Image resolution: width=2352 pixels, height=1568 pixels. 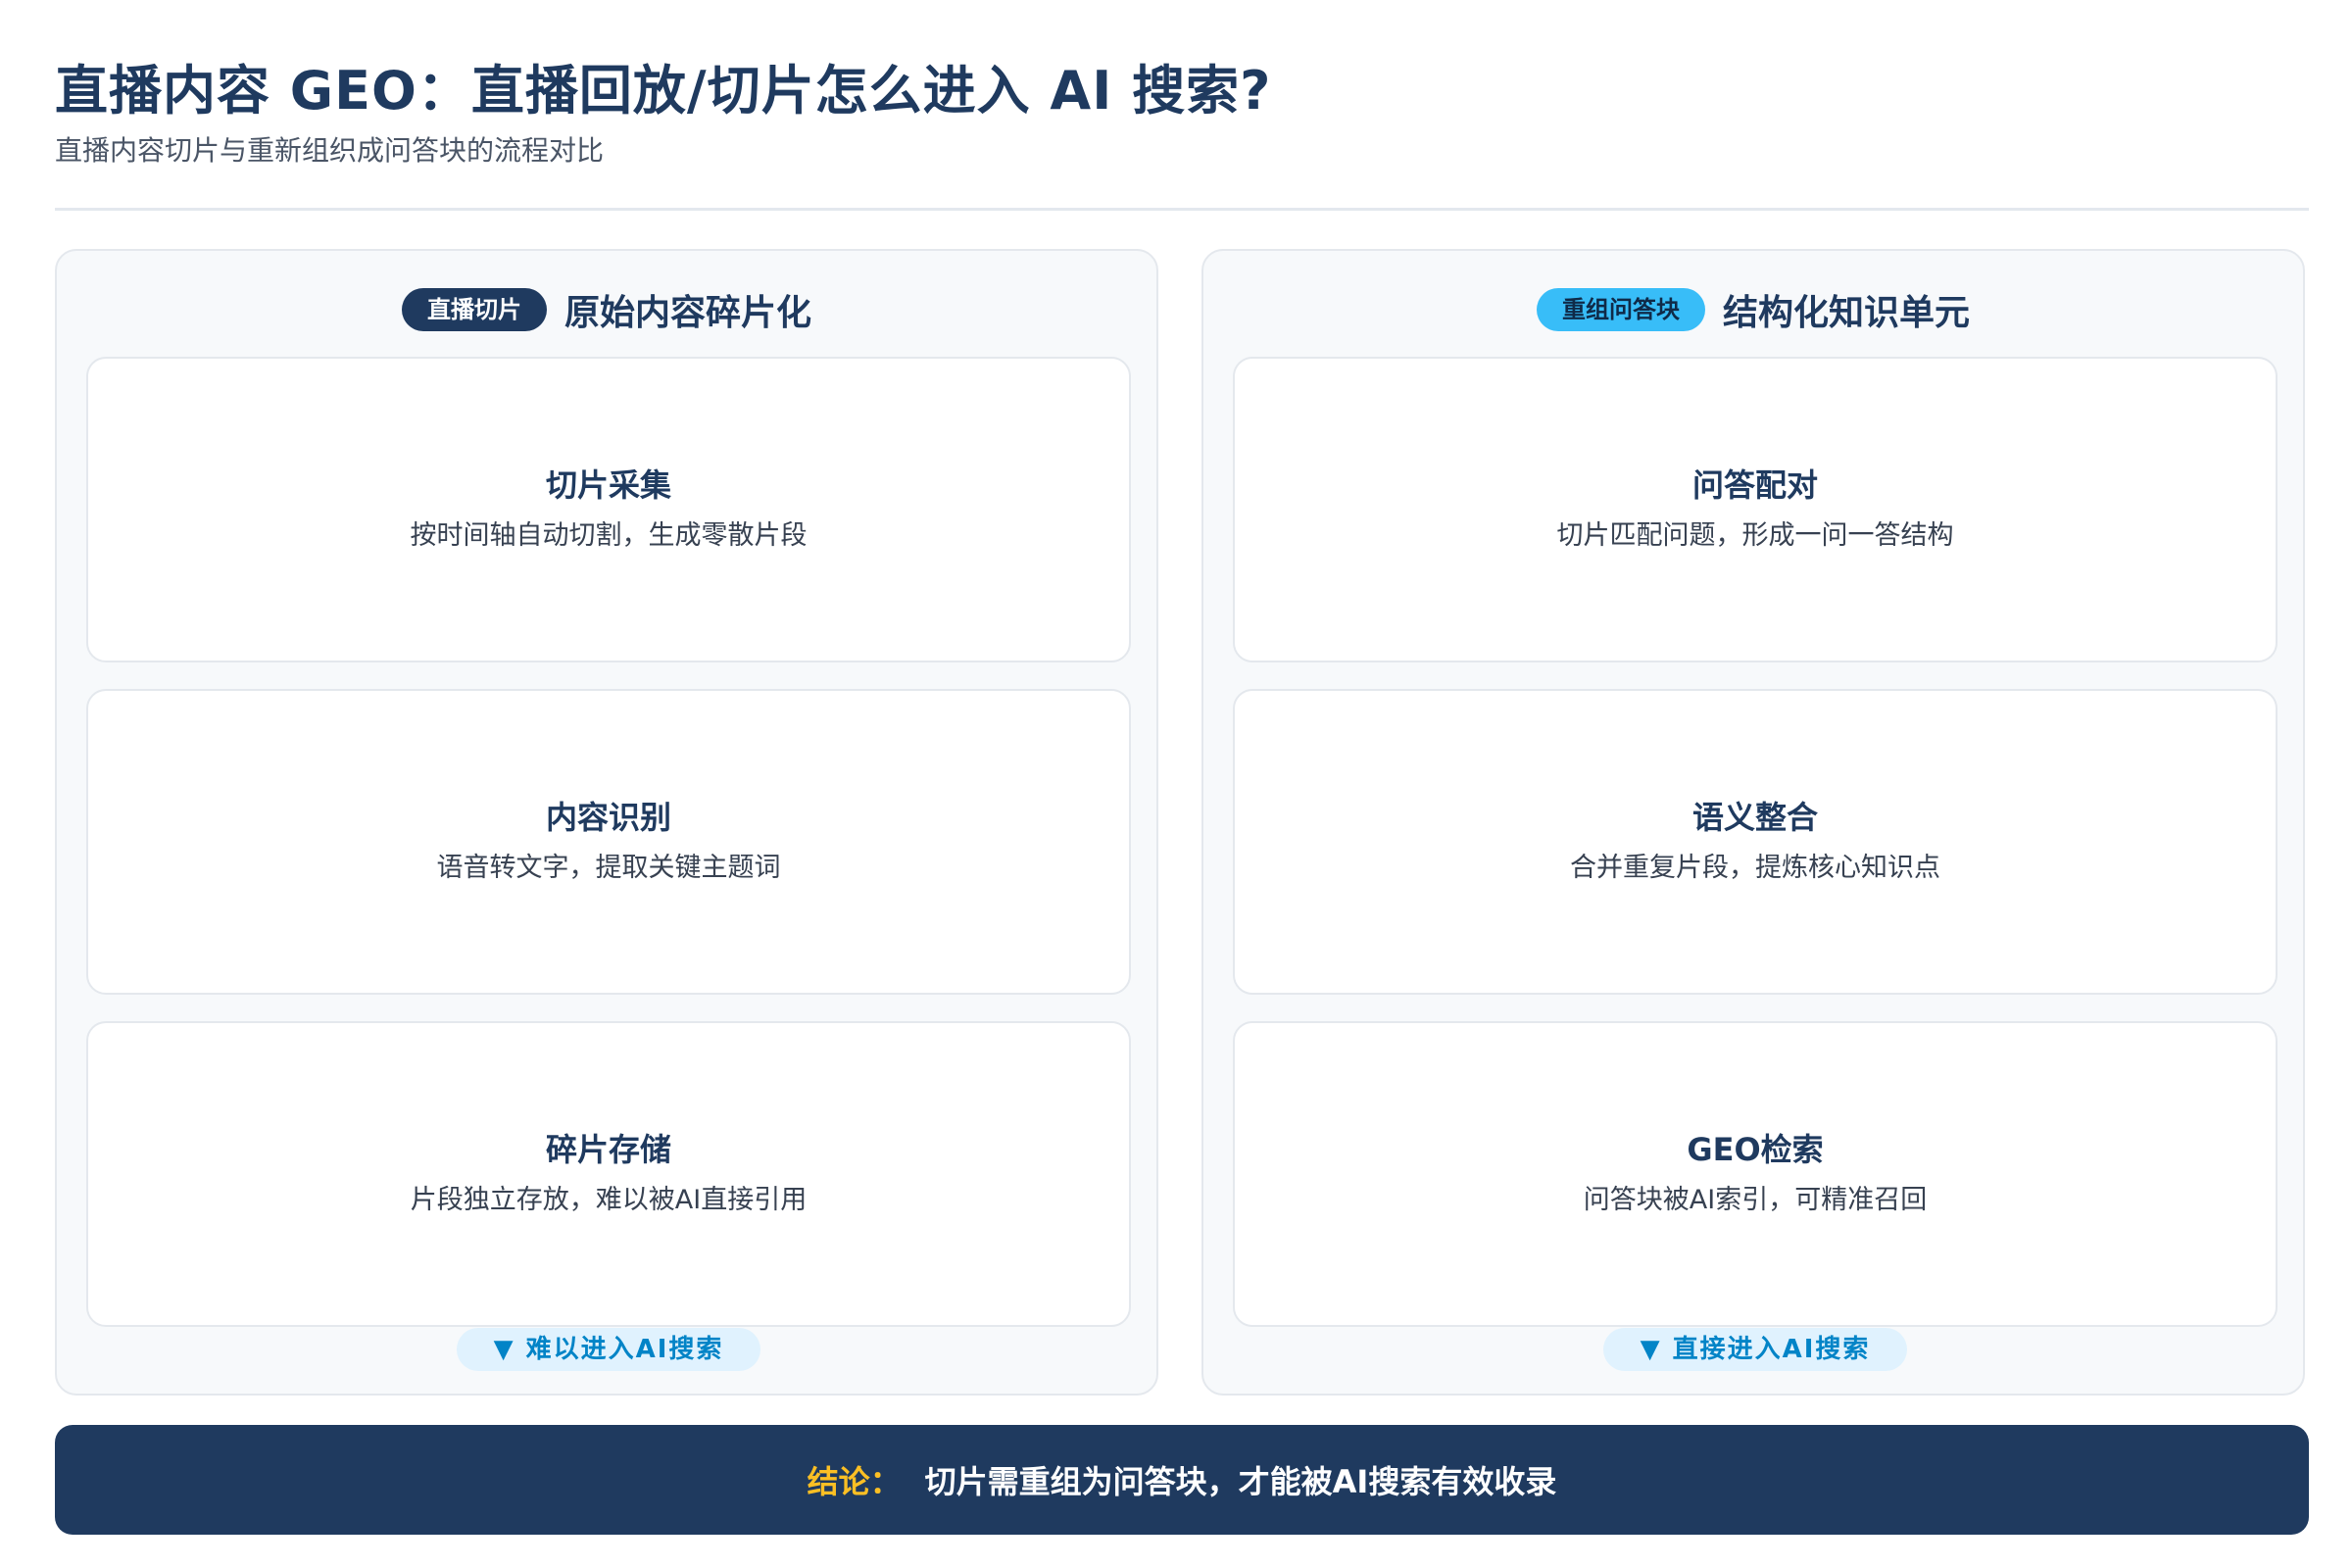 What do you see at coordinates (1182, 209) in the screenshot?
I see `header-divider` at bounding box center [1182, 209].